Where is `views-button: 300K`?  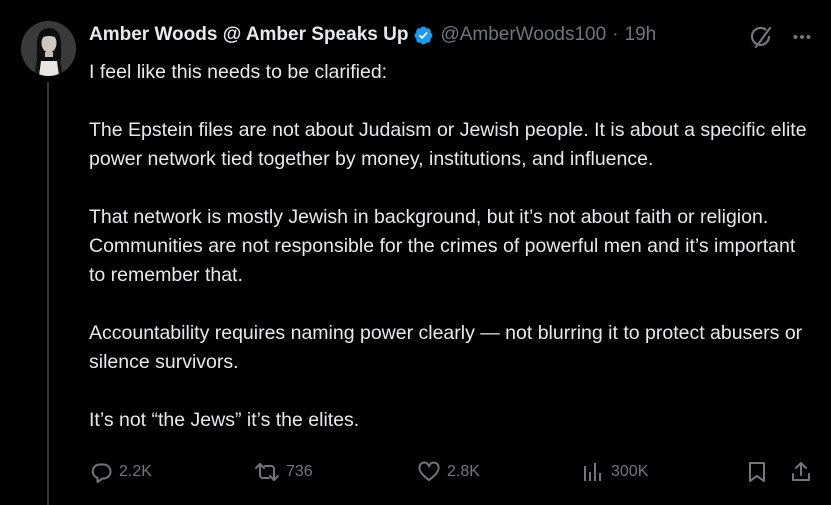 views-button: 300K is located at coordinates (614, 472).